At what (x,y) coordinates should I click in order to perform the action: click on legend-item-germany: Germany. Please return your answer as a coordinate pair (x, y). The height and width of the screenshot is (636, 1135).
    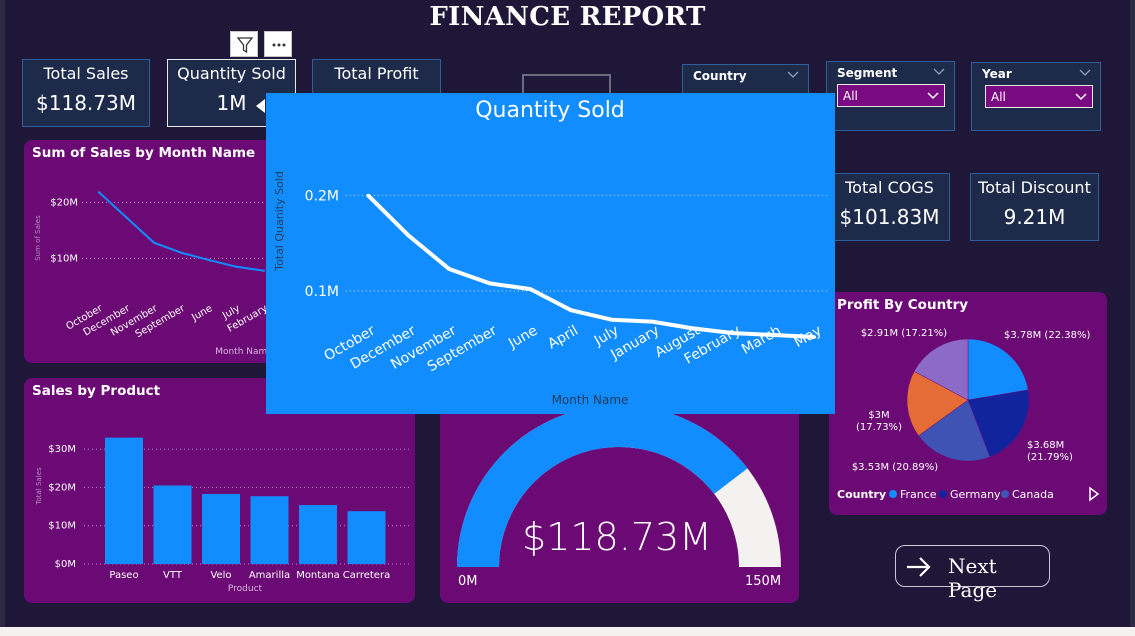
    Looking at the image, I should click on (975, 494).